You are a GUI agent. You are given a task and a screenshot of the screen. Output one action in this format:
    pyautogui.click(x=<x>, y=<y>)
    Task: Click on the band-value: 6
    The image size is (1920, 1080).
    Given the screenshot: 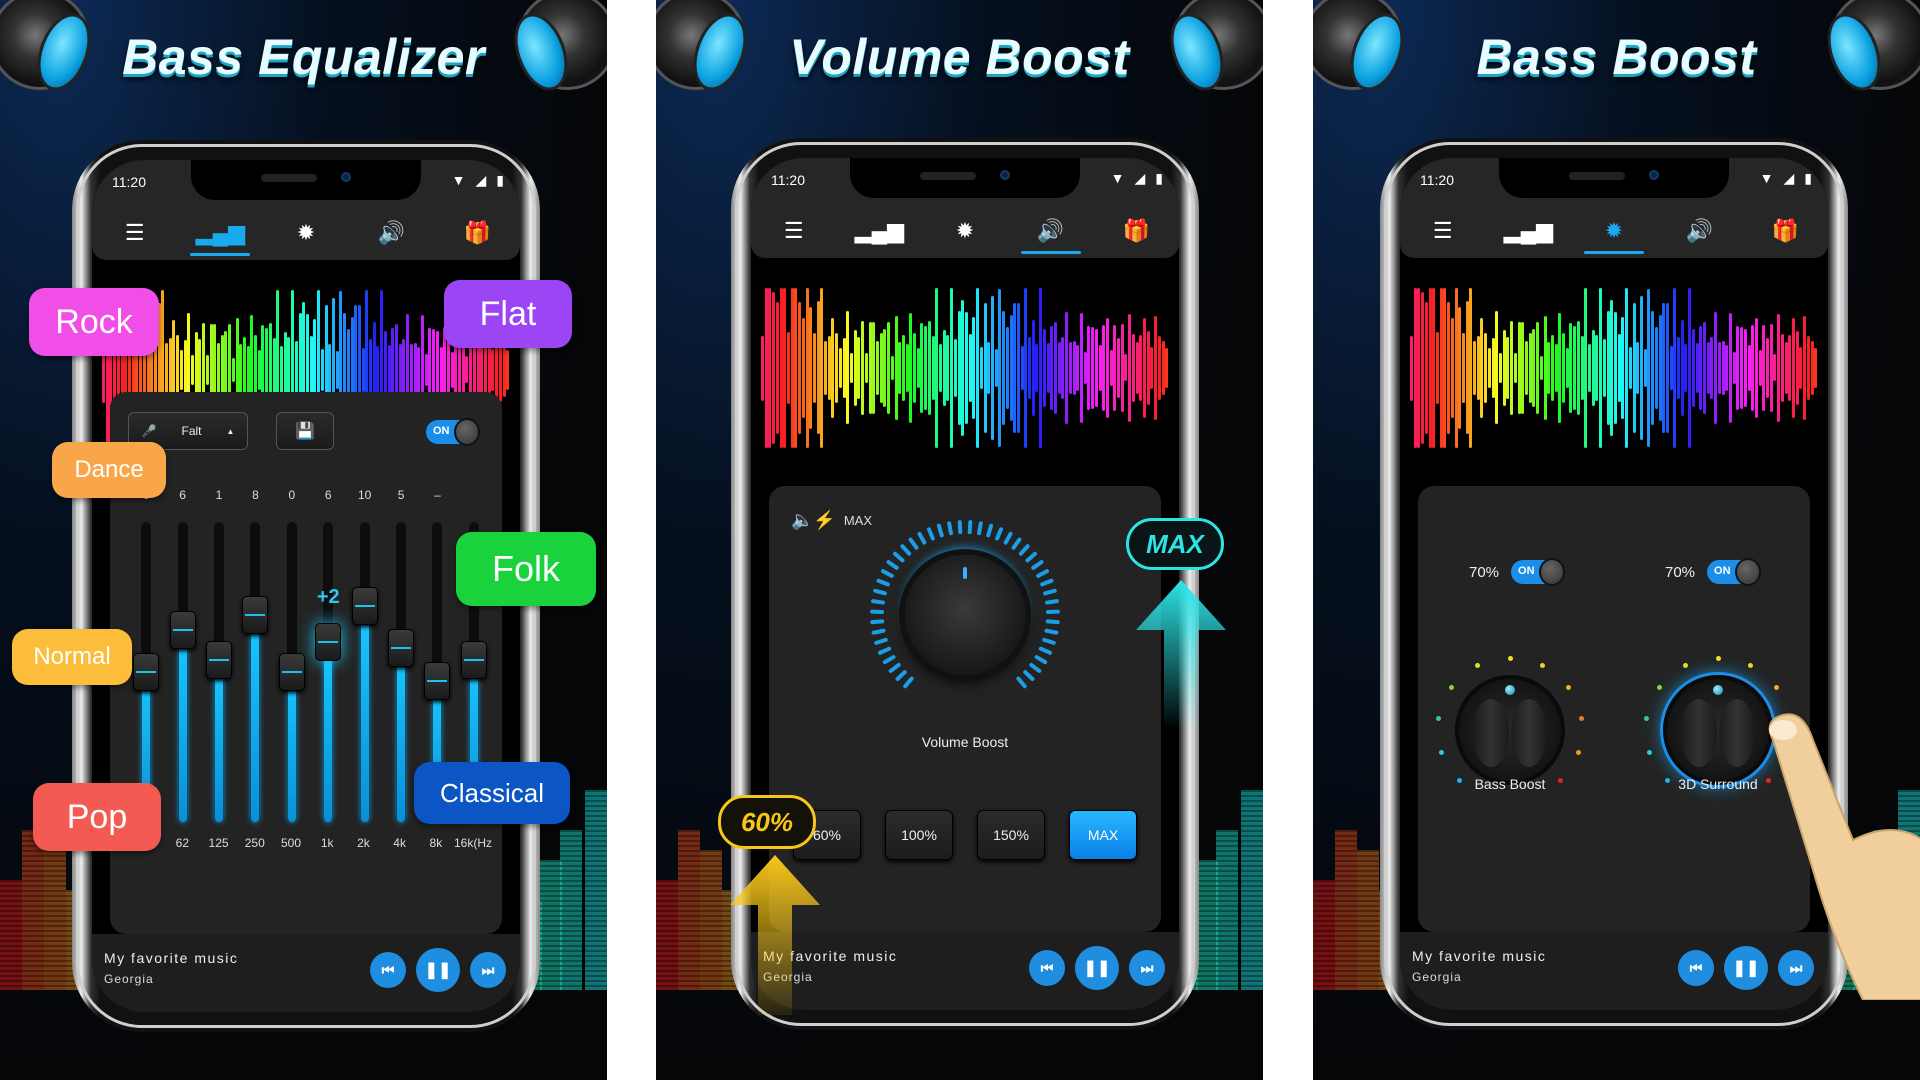 What is the action you would take?
    pyautogui.click(x=182, y=495)
    